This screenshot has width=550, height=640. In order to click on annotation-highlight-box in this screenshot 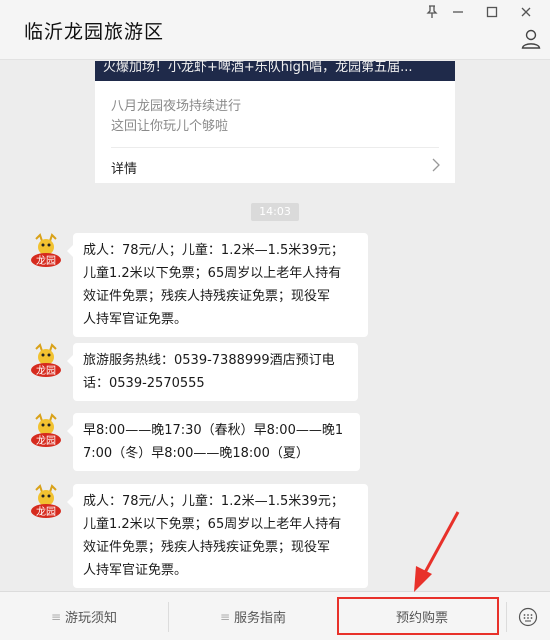, I will do `click(418, 616)`.